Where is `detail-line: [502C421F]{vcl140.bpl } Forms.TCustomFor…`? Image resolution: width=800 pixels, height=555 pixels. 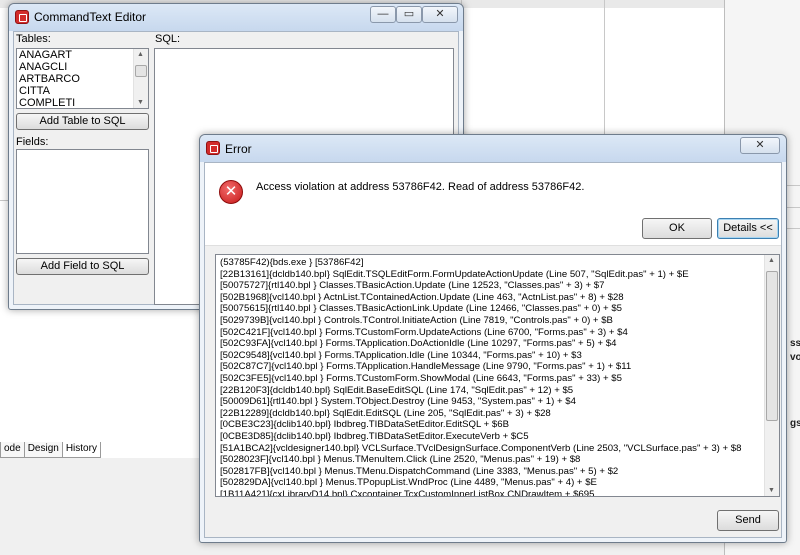
detail-line: [502C421F]{vcl140.bpl } Forms.TCustomFor… is located at coordinates (424, 332).